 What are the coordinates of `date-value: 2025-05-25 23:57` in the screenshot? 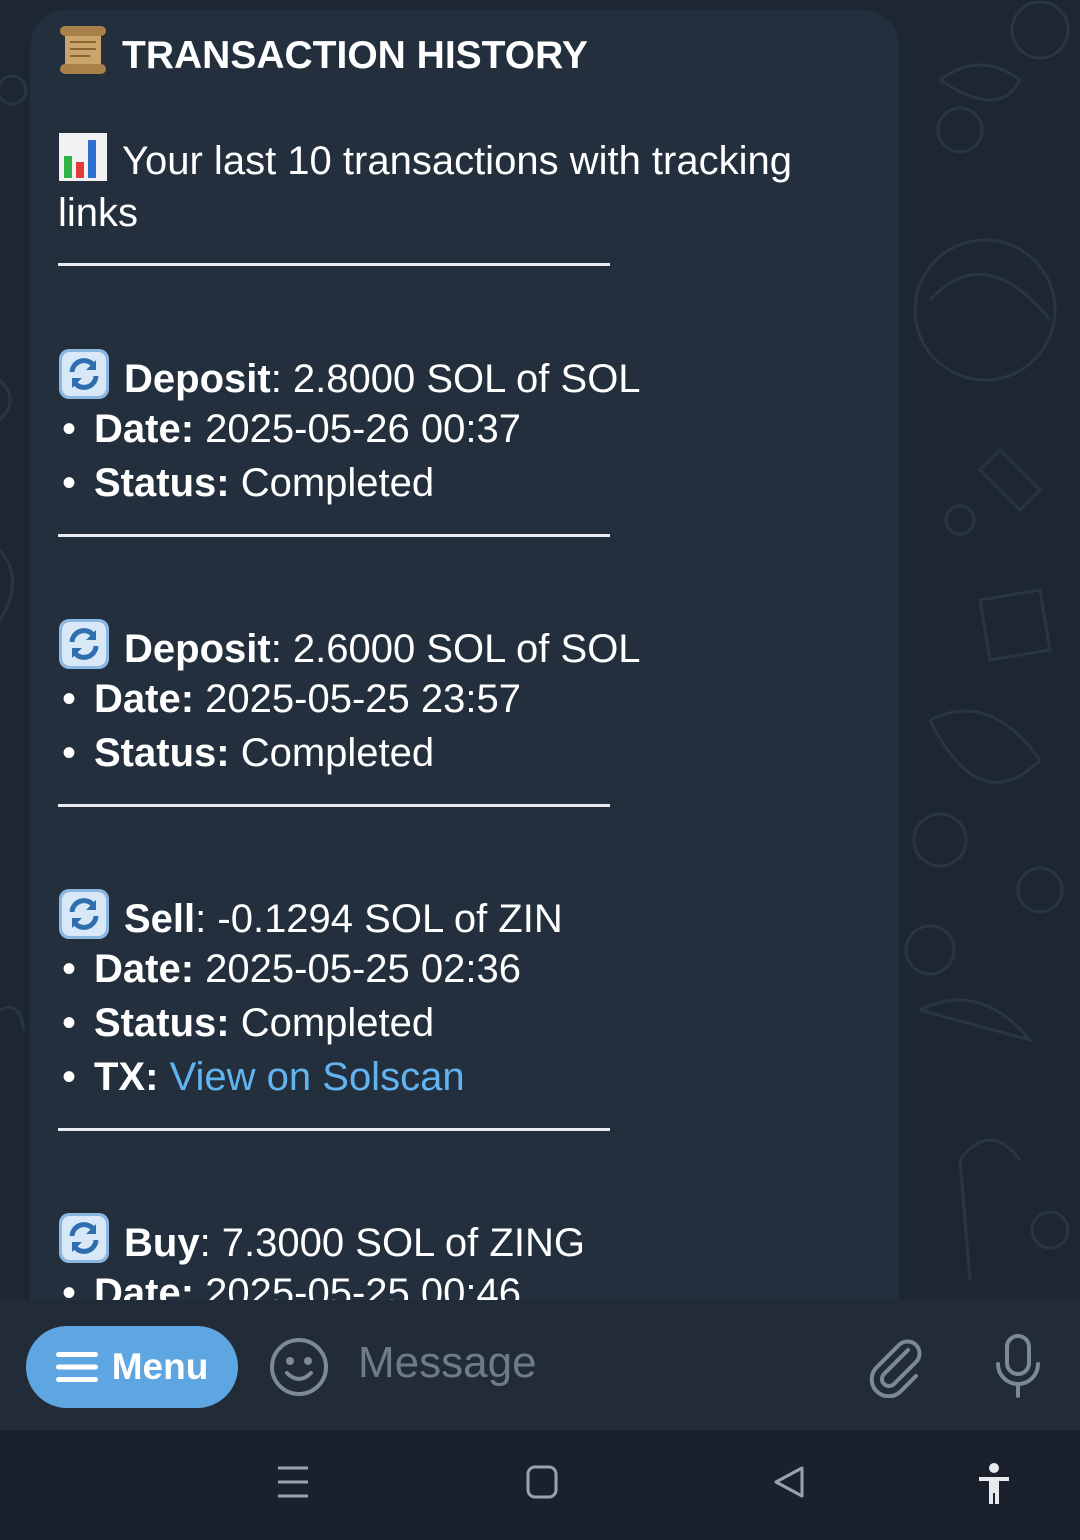 It's located at (357, 699).